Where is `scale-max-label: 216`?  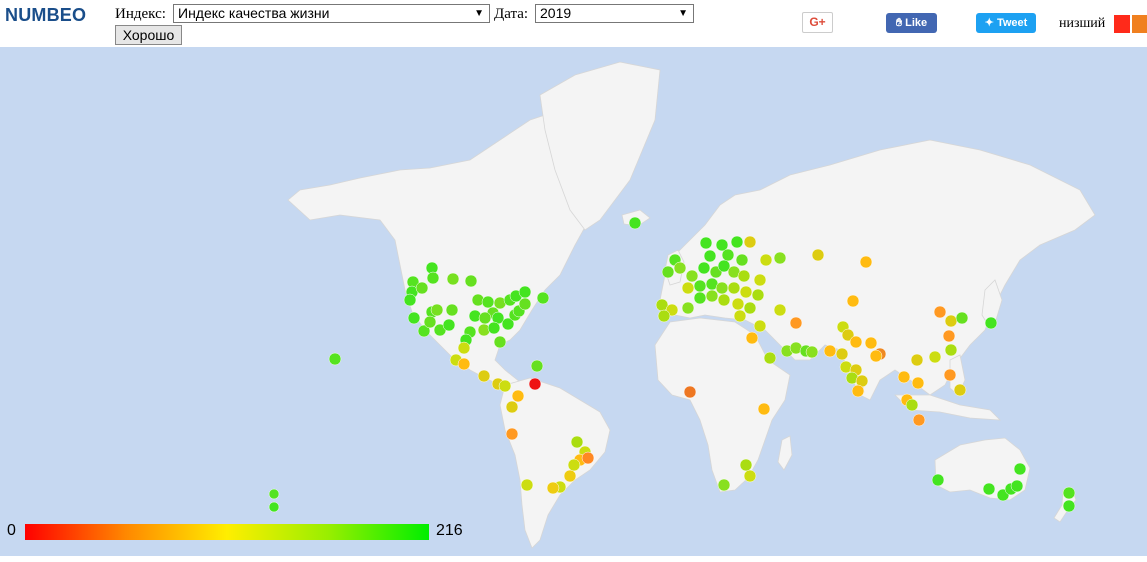 scale-max-label: 216 is located at coordinates (449, 530).